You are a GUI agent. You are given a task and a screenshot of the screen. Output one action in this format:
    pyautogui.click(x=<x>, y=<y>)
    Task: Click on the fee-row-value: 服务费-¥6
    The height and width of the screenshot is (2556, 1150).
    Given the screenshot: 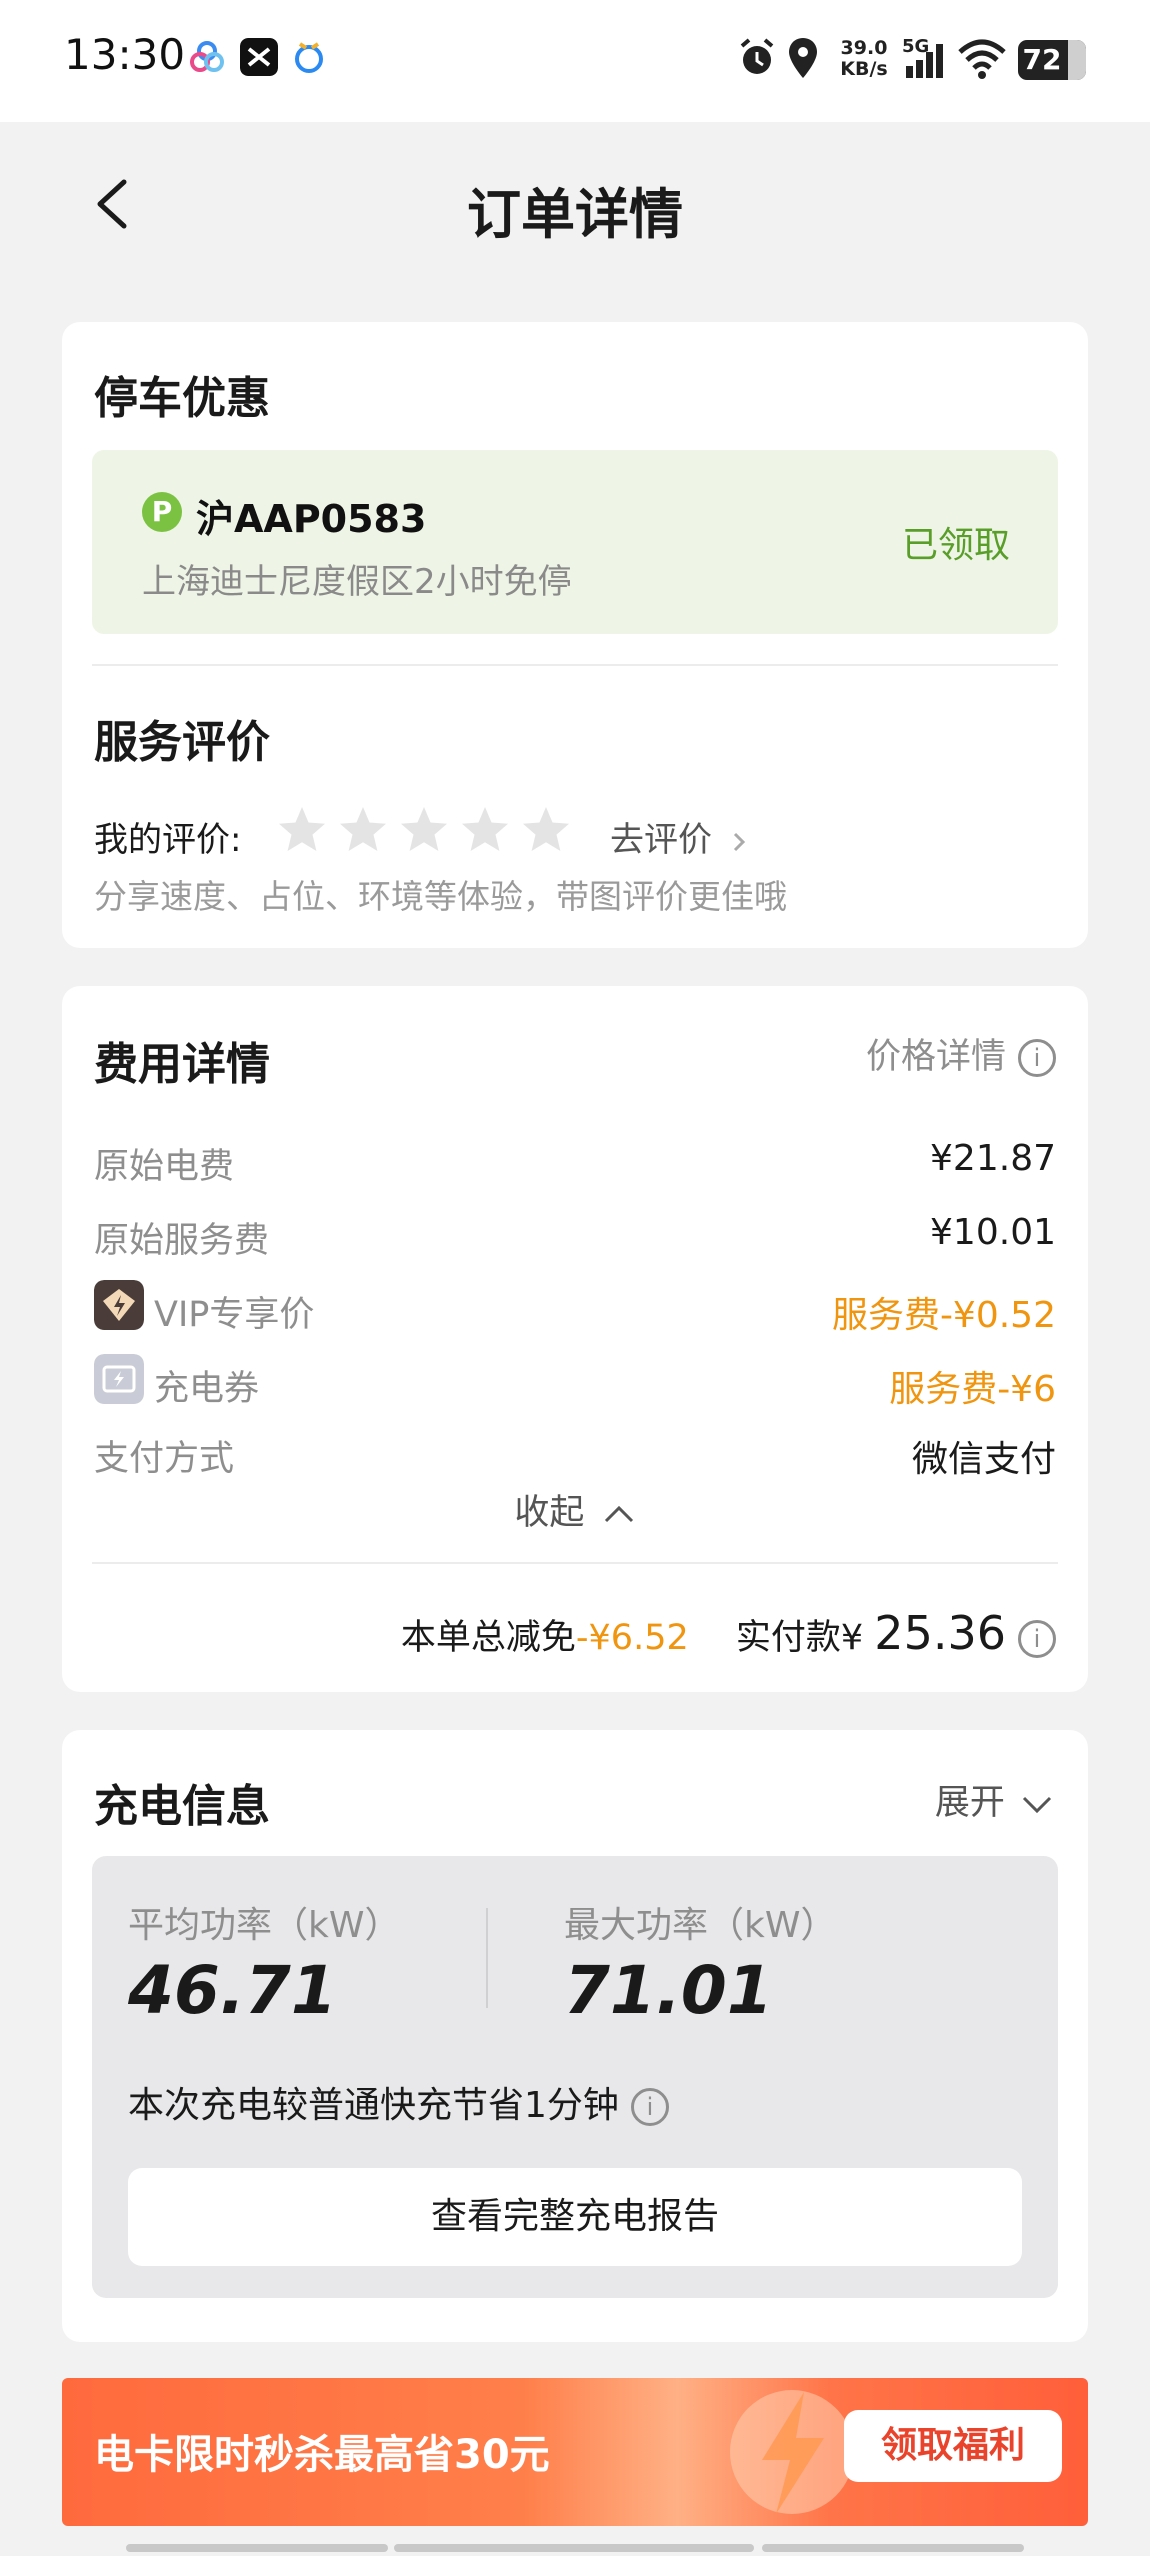 What is the action you would take?
    pyautogui.click(x=972, y=1389)
    